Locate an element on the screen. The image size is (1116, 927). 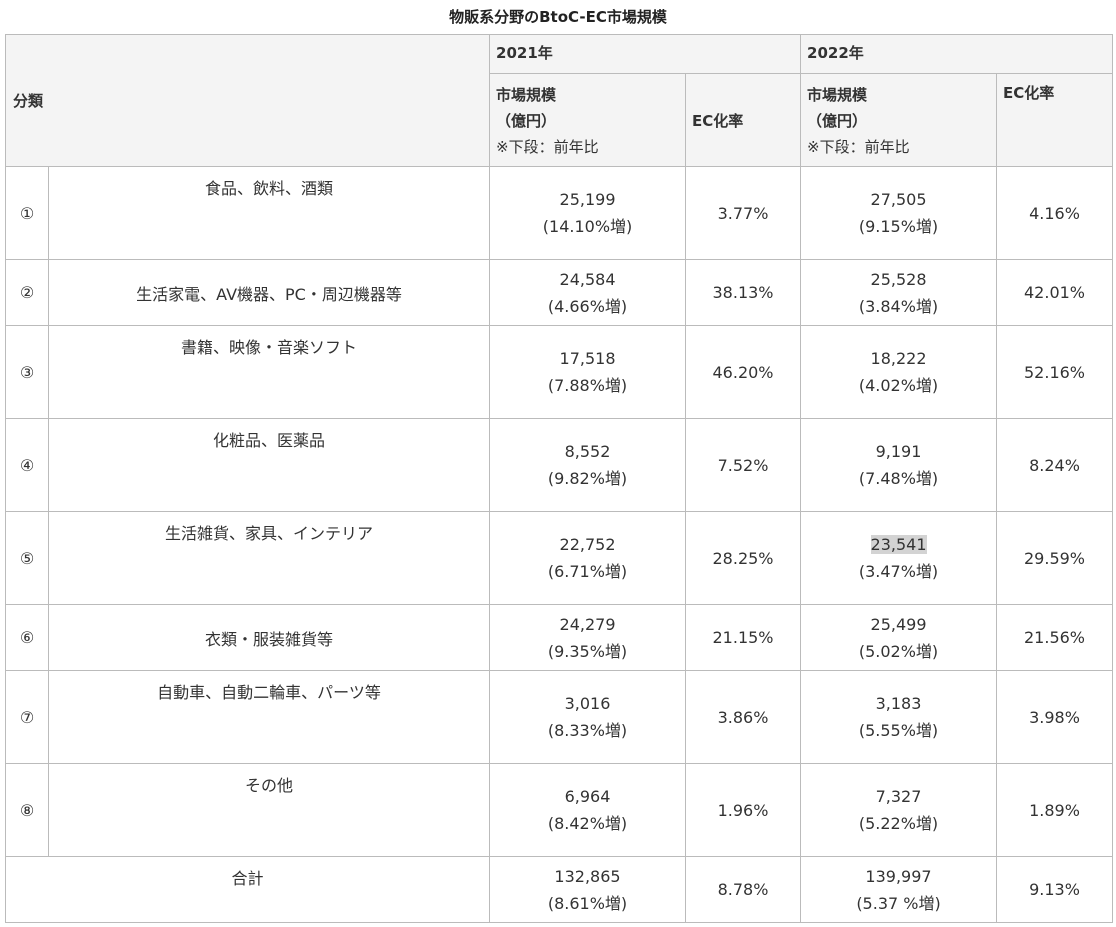
header-row-years: 分類 2021年 2022年 is located at coordinates (559, 100).